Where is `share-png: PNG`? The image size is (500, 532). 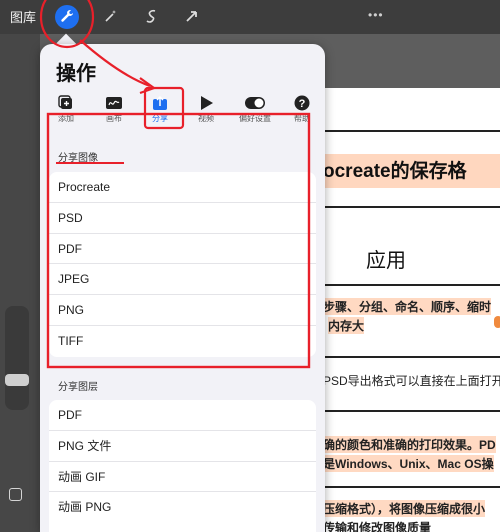
share-png: PNG is located at coordinates (182, 310).